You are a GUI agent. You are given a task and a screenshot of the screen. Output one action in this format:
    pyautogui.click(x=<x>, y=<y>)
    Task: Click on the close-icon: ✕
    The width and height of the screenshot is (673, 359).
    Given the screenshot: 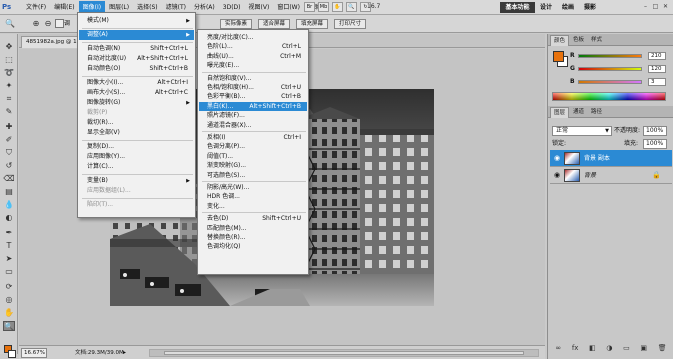 What is the action you would take?
    pyautogui.click(x=665, y=6)
    